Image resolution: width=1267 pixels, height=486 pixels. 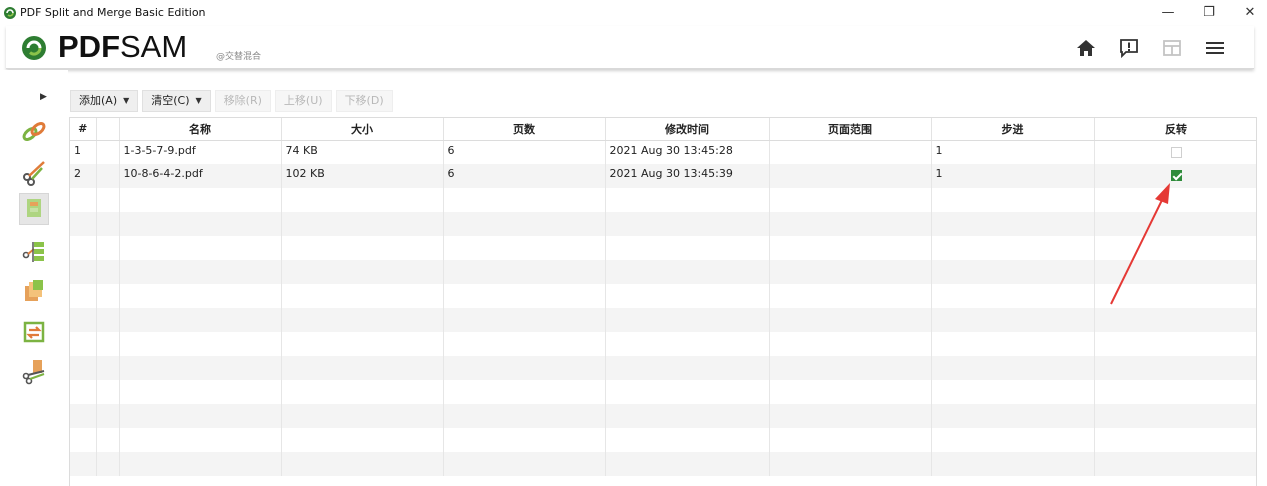 I want to click on file-toolbar: 添加(A) ▼ 清空(C) ▼ 移除(R) 上移(U) 下移(D), so click(x=231, y=101).